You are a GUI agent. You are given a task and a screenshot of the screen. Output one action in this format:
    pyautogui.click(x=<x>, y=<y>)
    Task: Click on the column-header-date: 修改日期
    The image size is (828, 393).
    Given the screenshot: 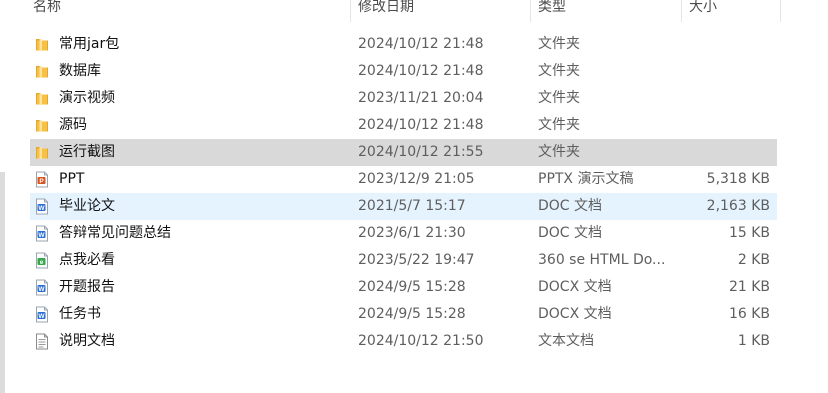 What is the action you would take?
    pyautogui.click(x=386, y=11)
    